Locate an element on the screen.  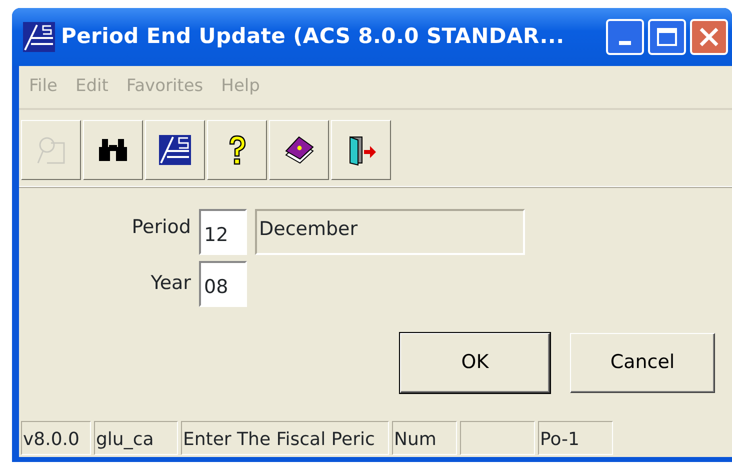
input-field: 08 is located at coordinates (223, 283).